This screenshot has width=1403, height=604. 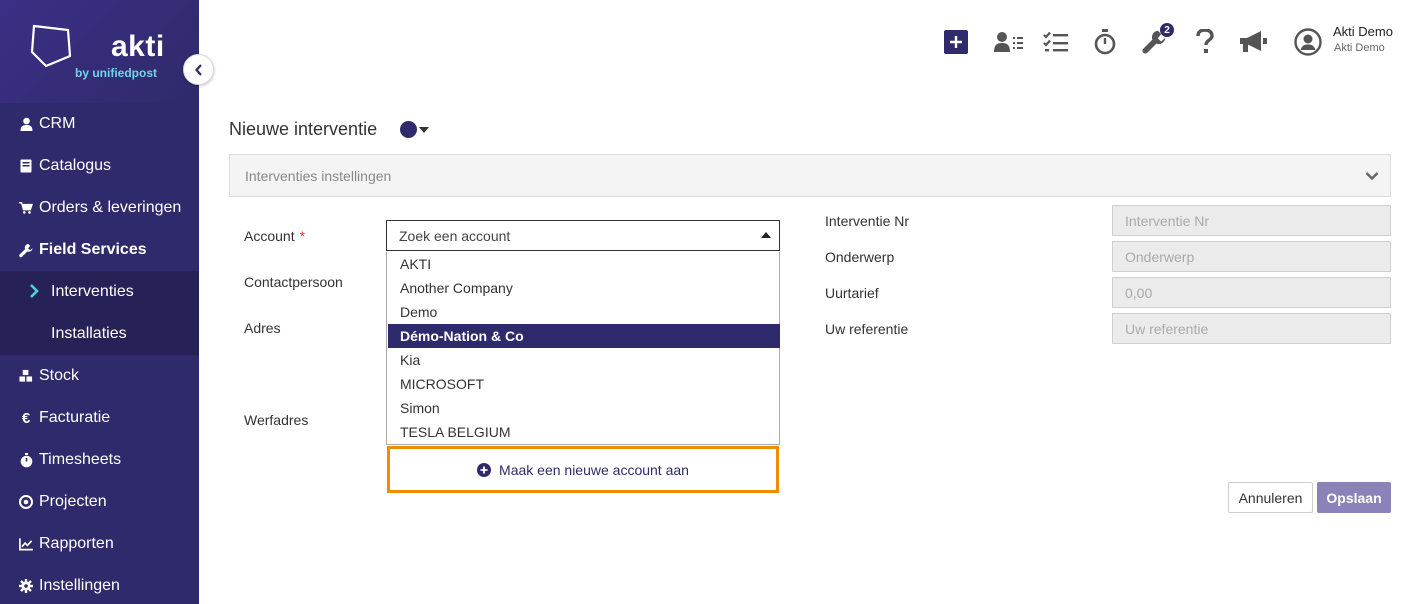 What do you see at coordinates (867, 221) in the screenshot?
I see `intervention-nr-label: Interventie Nr` at bounding box center [867, 221].